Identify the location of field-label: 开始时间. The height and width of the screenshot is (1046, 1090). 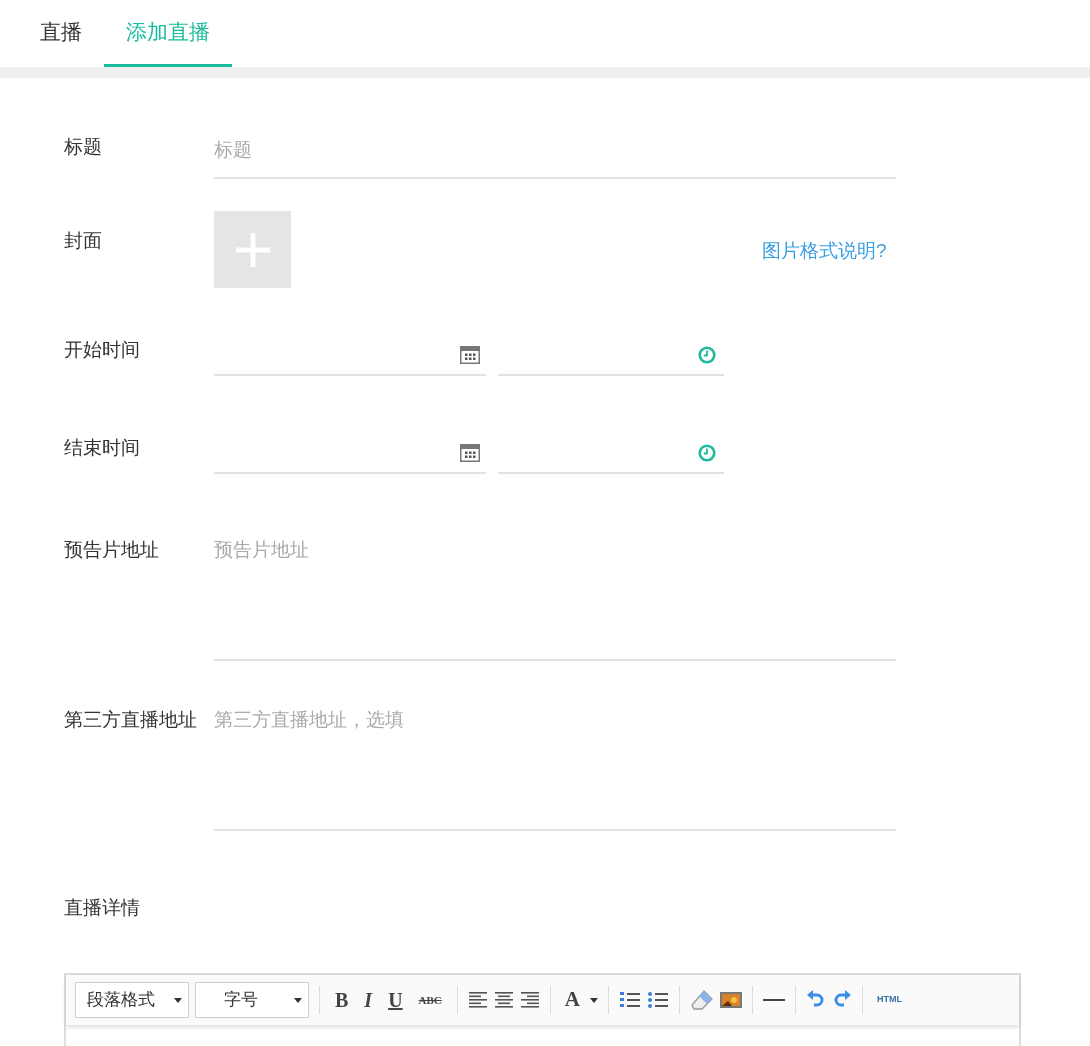
(102, 350).